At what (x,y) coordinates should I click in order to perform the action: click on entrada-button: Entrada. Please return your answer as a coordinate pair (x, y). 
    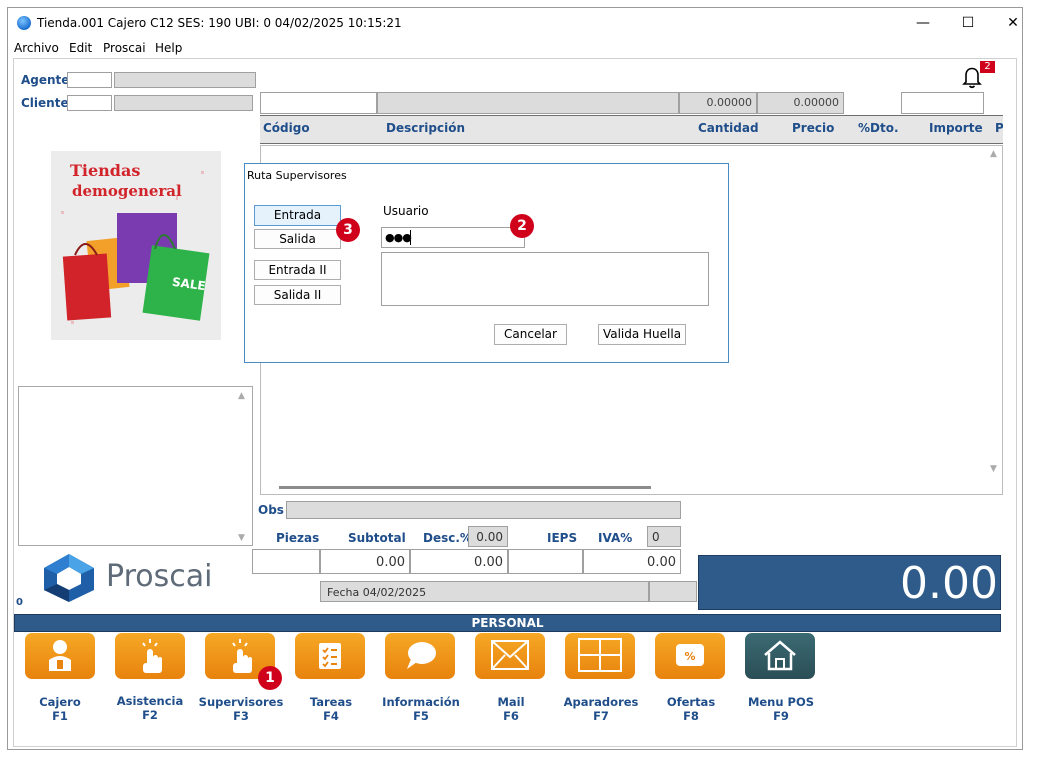
    Looking at the image, I should click on (297, 215).